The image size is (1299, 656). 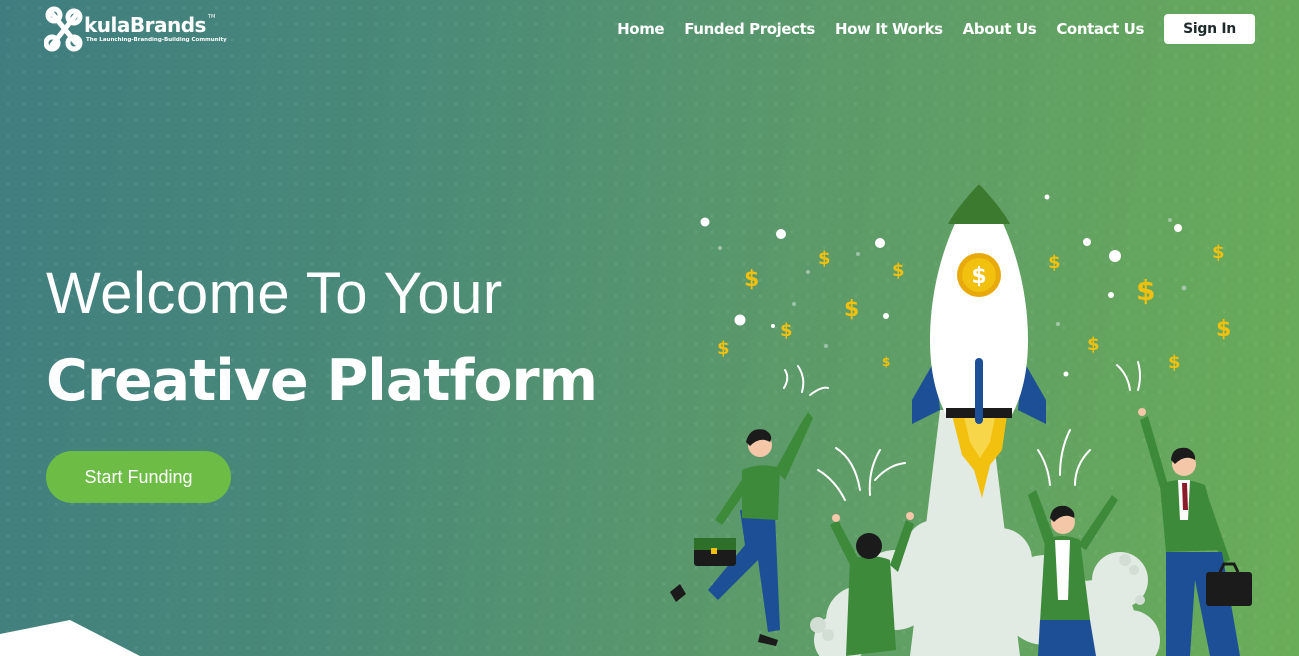 What do you see at coordinates (1000, 29) in the screenshot?
I see `nav-link-about-us: About Us` at bounding box center [1000, 29].